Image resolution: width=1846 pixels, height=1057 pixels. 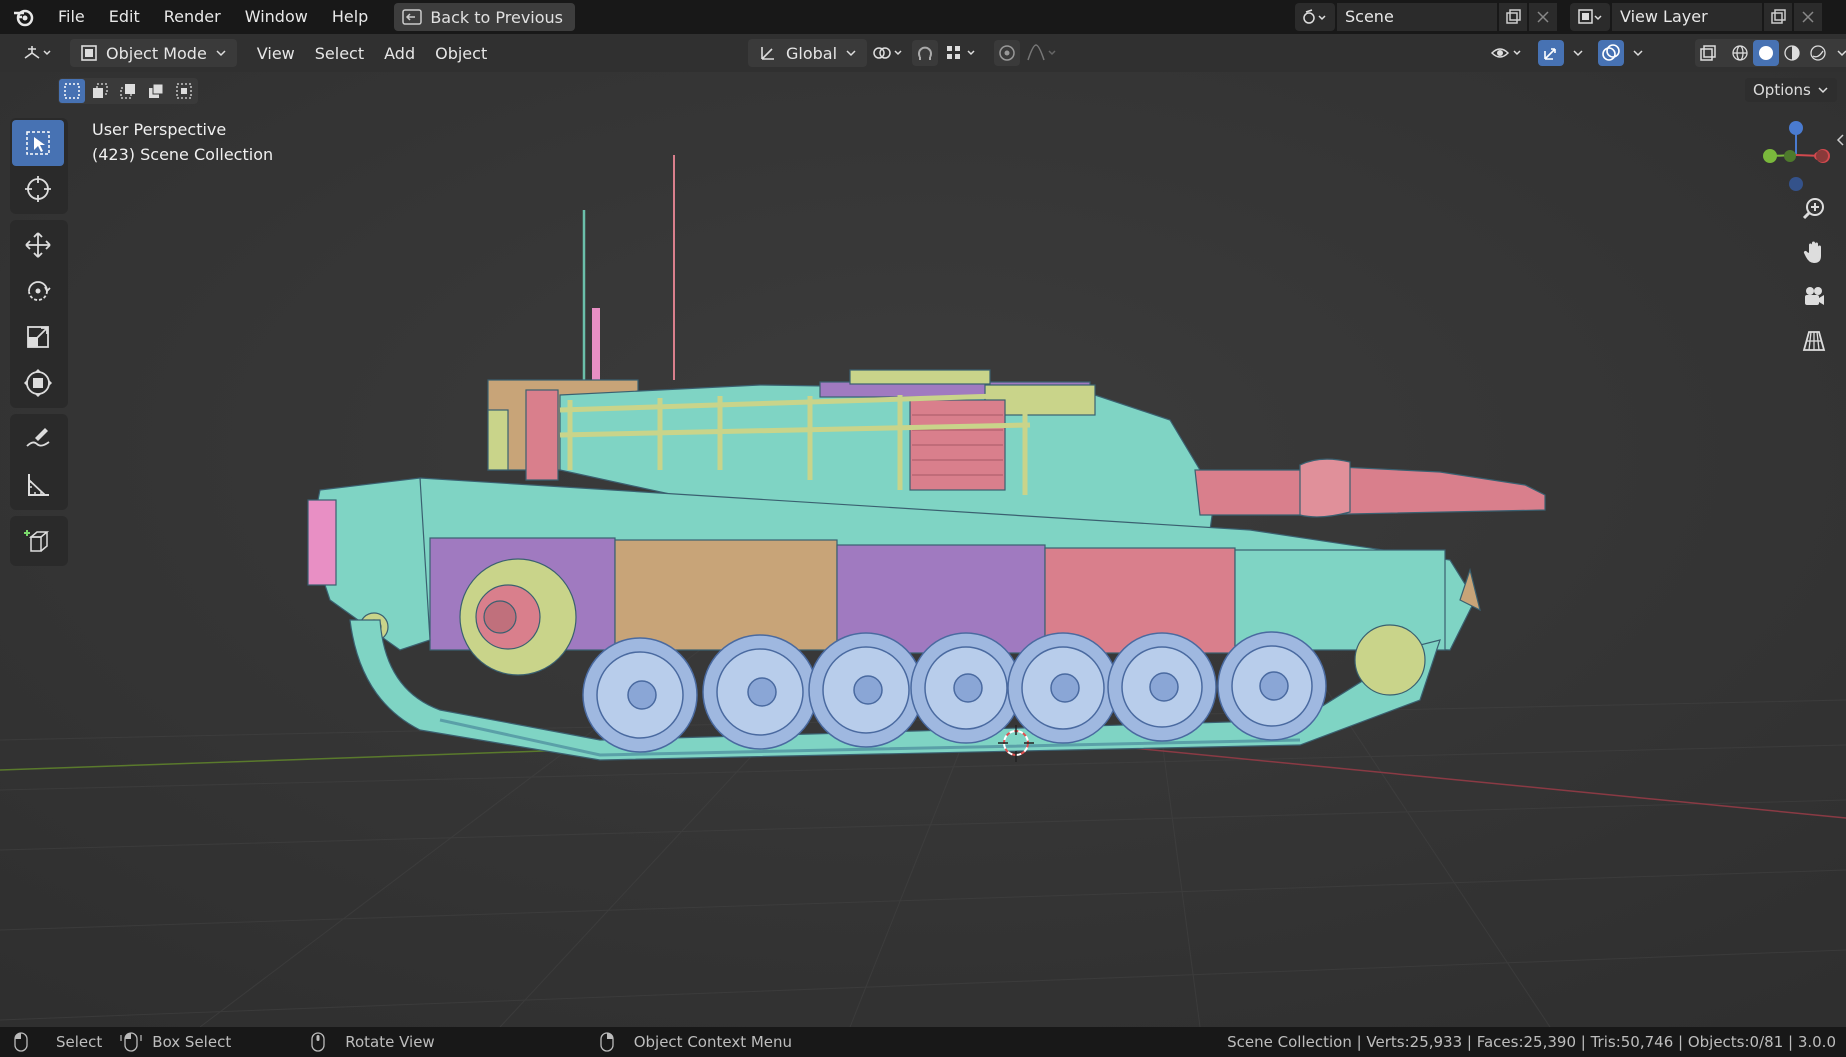 What do you see at coordinates (1007, 53) in the screenshot?
I see `proportional-edit-icon` at bounding box center [1007, 53].